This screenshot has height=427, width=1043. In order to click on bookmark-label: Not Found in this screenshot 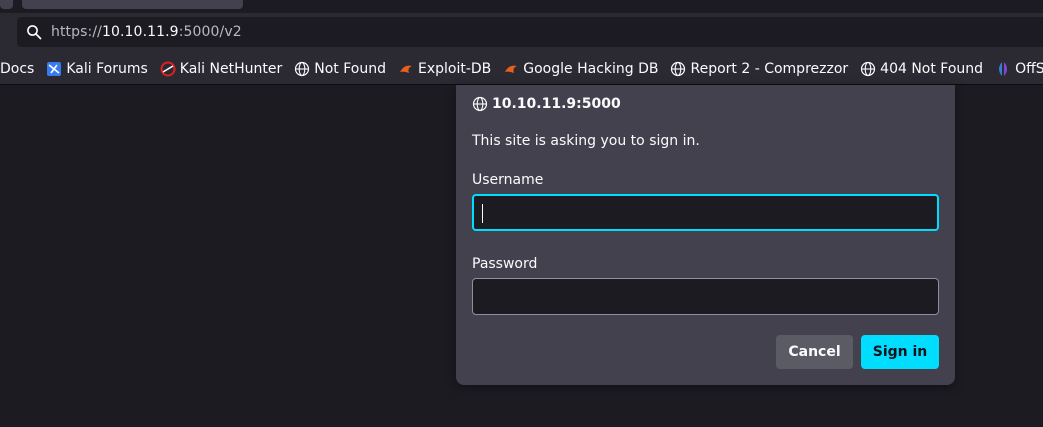, I will do `click(350, 68)`.